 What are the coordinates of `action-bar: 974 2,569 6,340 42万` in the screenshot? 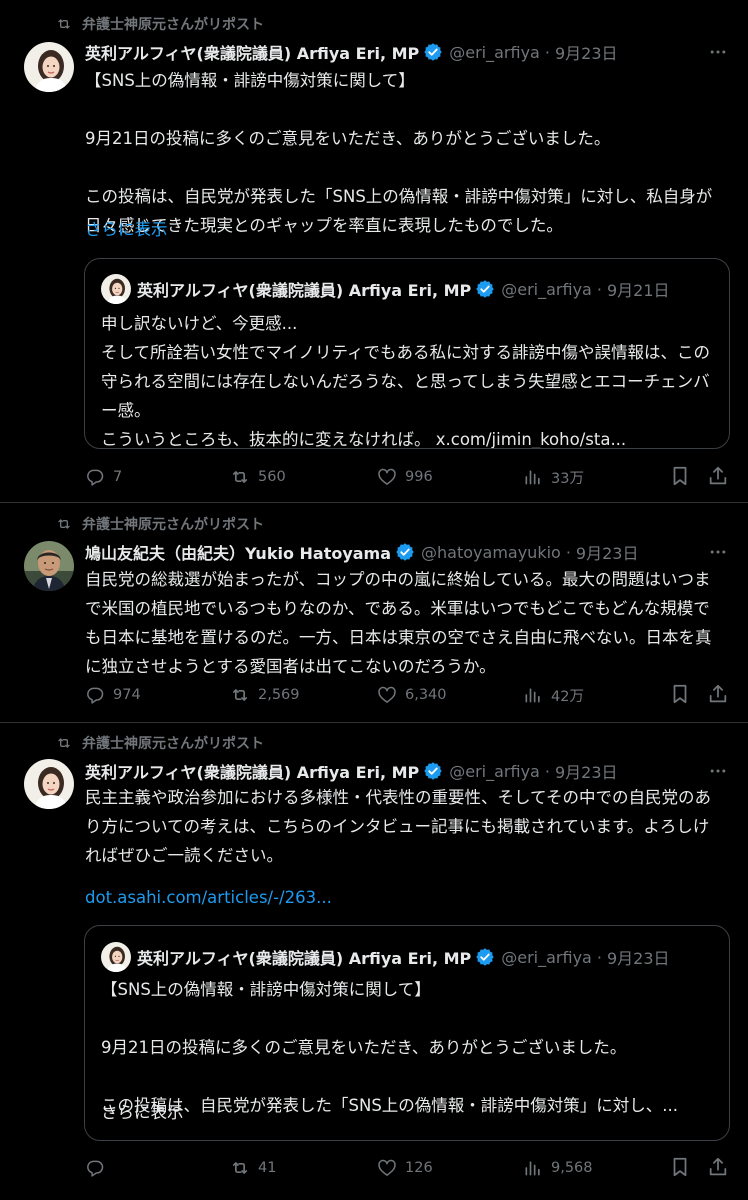 It's located at (407, 695).